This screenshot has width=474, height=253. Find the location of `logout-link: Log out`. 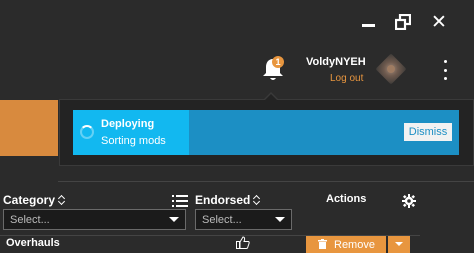

logout-link: Log out is located at coordinates (346, 78).